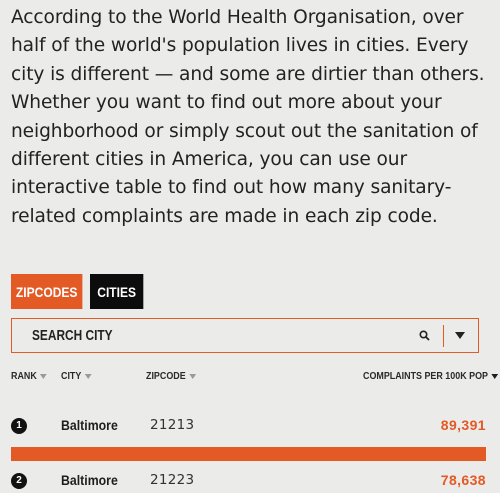  What do you see at coordinates (463, 425) in the screenshot?
I see `row-complaints-value: 89,391` at bounding box center [463, 425].